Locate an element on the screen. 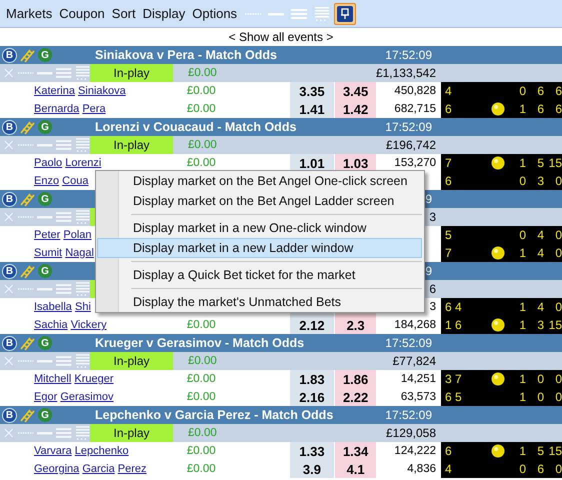  runner-name-link: Pera is located at coordinates (94, 109).